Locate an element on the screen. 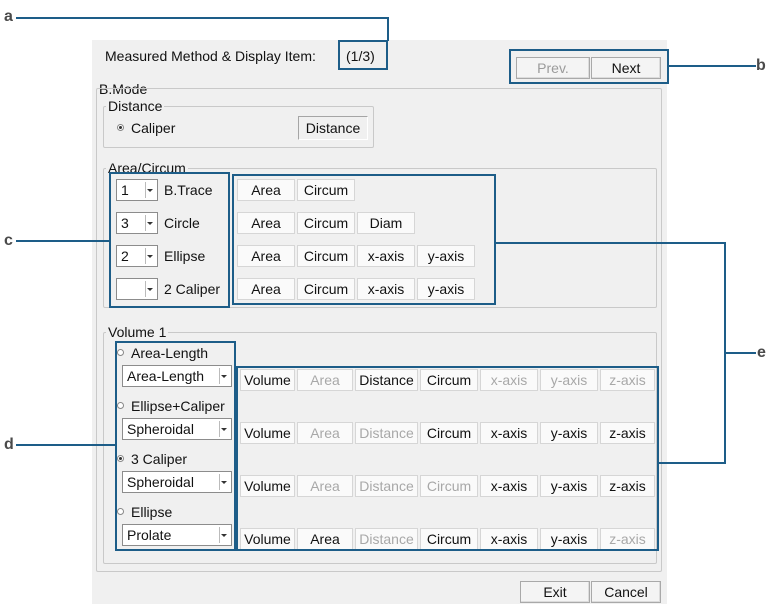 The image size is (767, 604). callout-c-leader is located at coordinates (63, 241).